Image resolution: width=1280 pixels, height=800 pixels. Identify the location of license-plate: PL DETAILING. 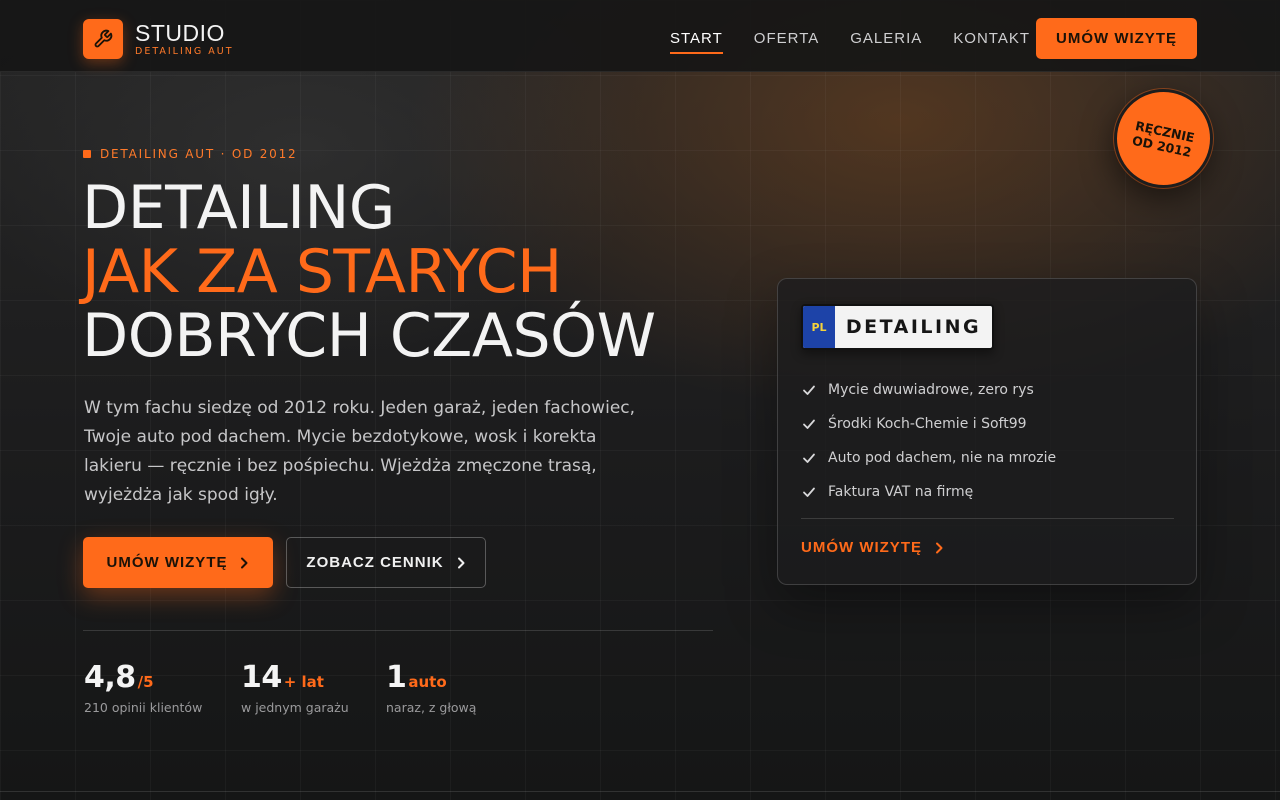
(897, 327).